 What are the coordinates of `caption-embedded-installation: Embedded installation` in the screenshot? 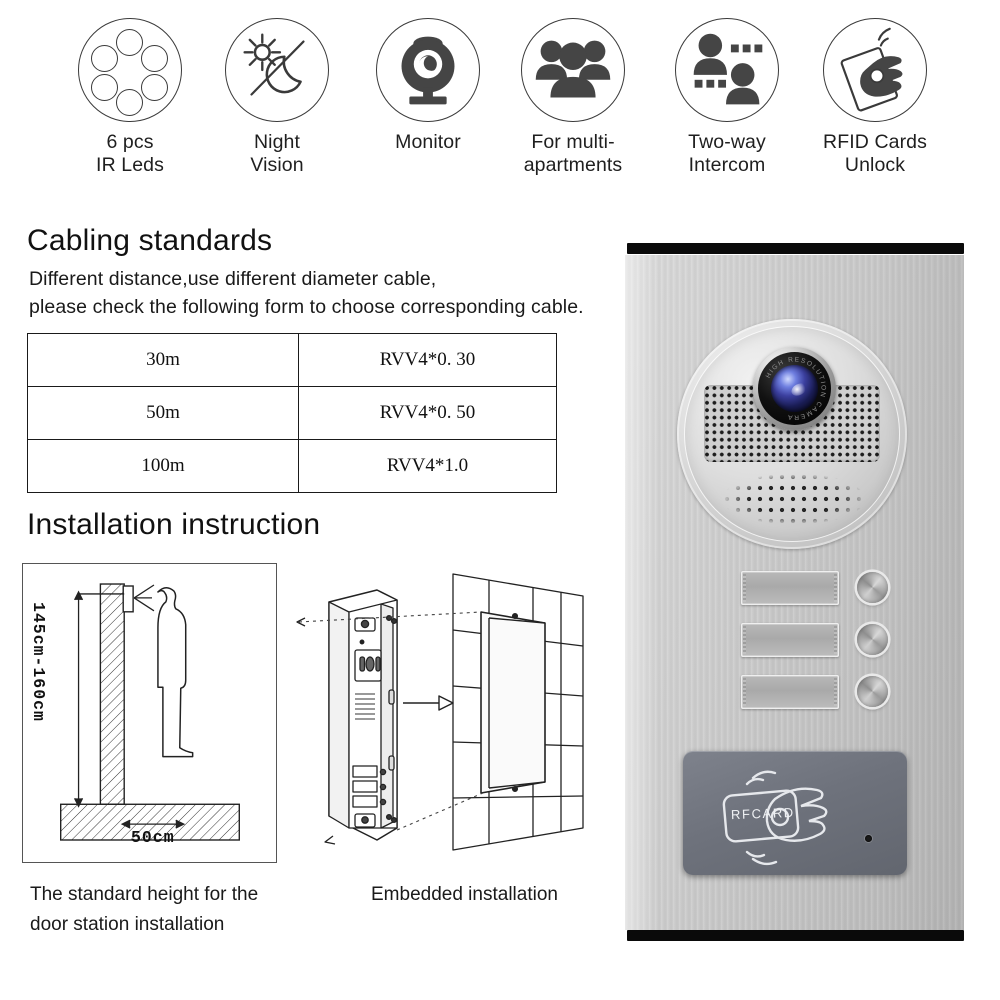 It's located at (464, 894).